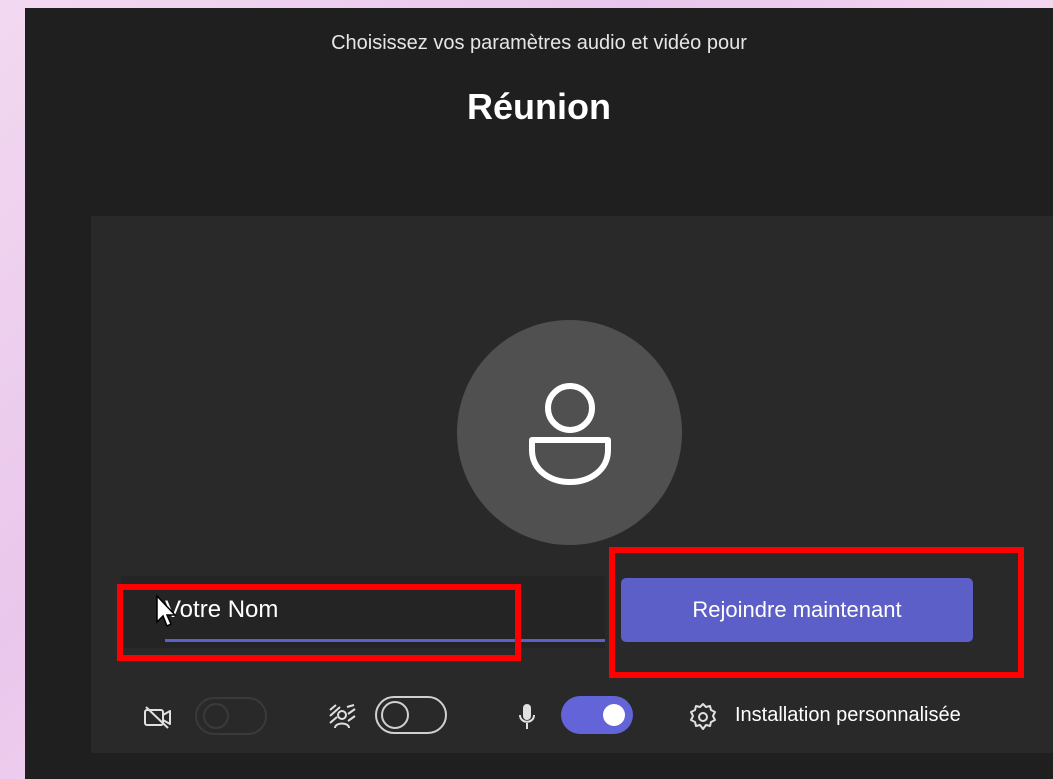  Describe the element at coordinates (614, 715) in the screenshot. I see `microphone-toggle-knob` at that location.